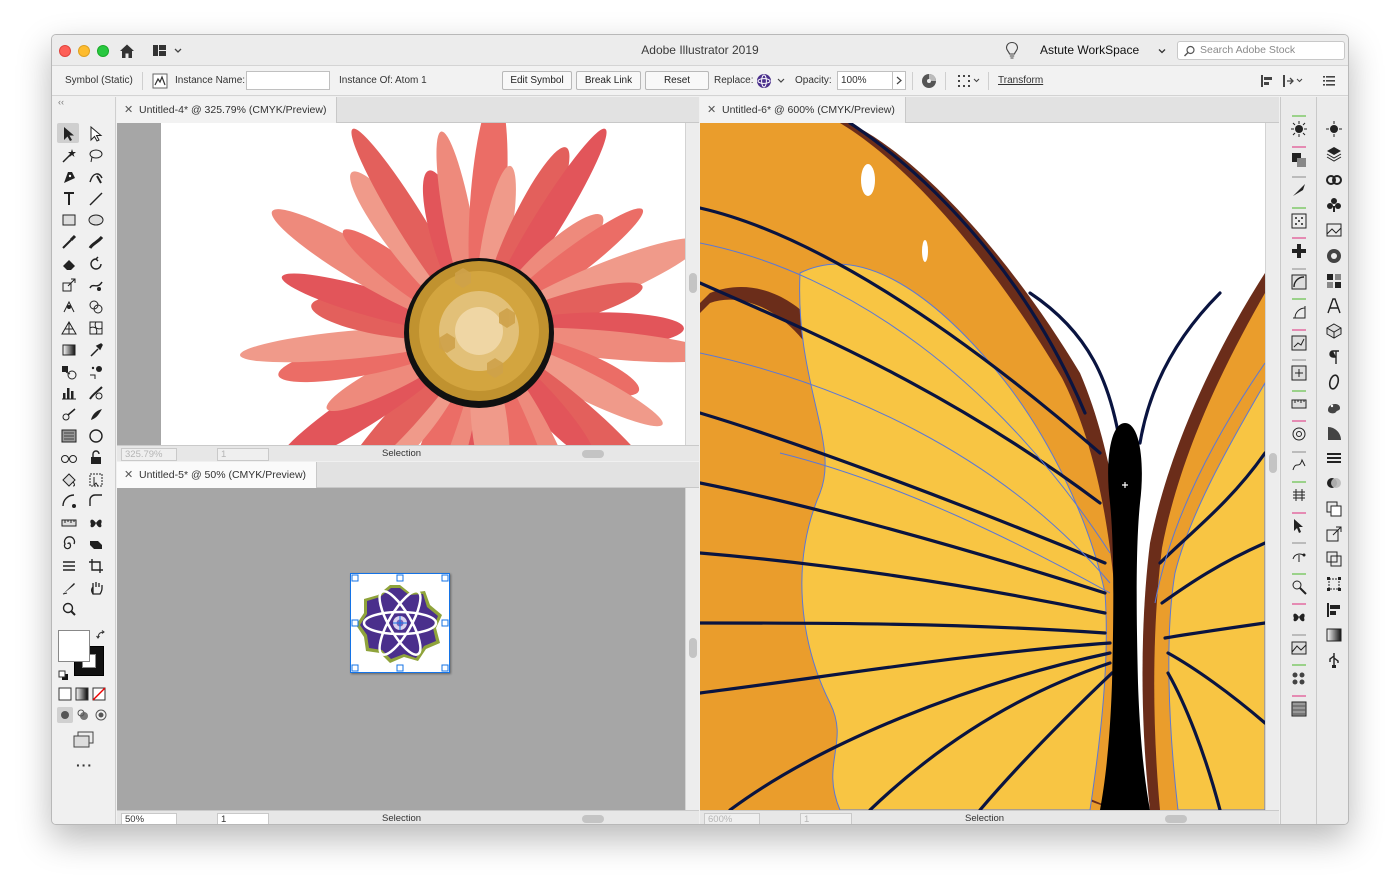 The height and width of the screenshot is (892, 1400). I want to click on arc-corner-tool, so click(95, 500).